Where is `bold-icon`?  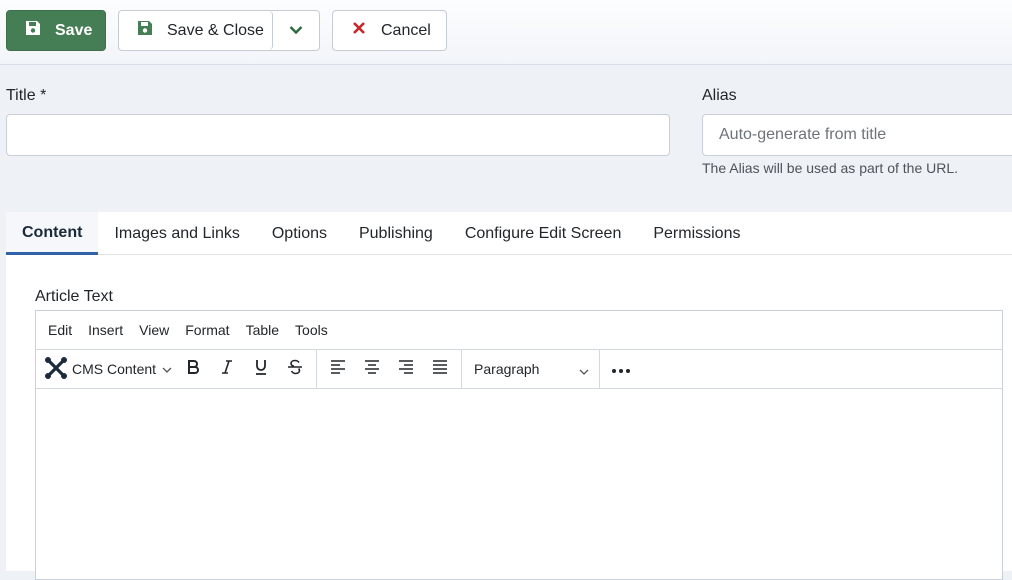 bold-icon is located at coordinates (193, 369).